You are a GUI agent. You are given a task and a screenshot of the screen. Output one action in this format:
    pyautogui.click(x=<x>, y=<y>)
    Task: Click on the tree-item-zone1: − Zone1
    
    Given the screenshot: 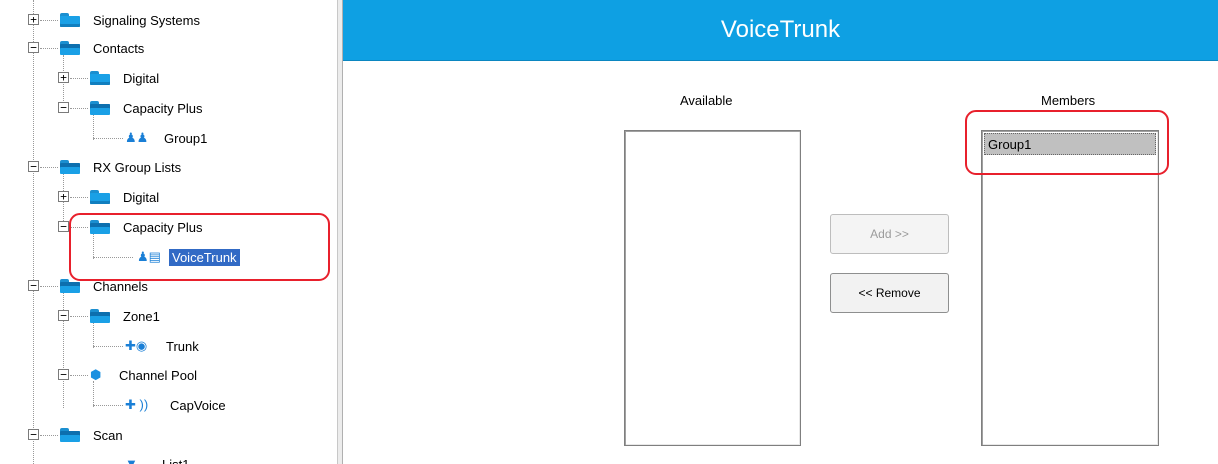 What is the action you would take?
    pyautogui.click(x=110, y=316)
    